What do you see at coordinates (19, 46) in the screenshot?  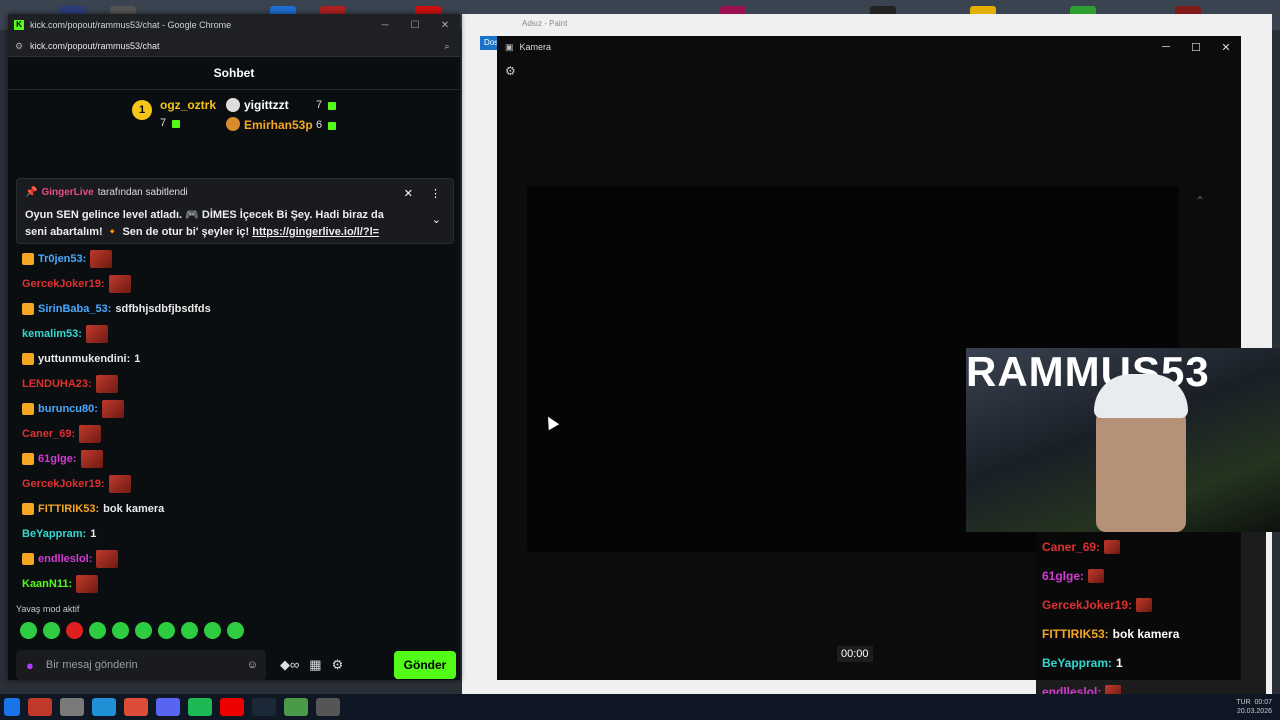 I see `site-settings-icon: ⚙` at bounding box center [19, 46].